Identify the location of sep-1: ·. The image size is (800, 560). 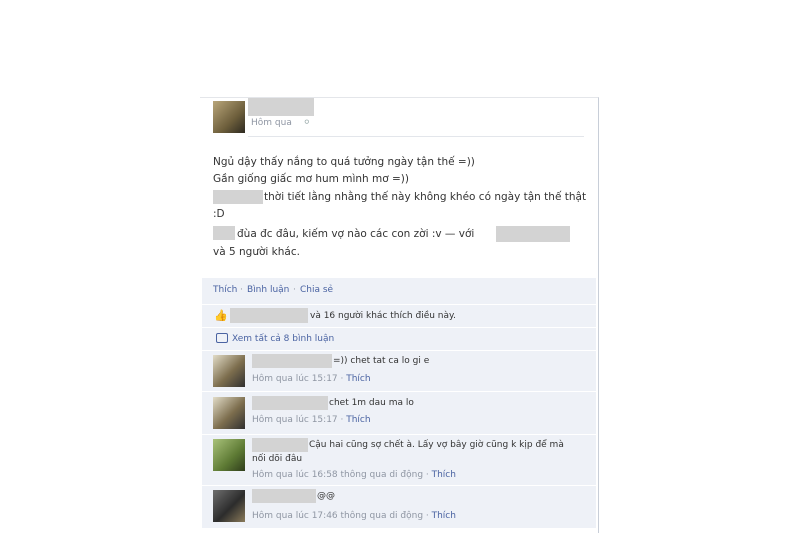
(241, 290).